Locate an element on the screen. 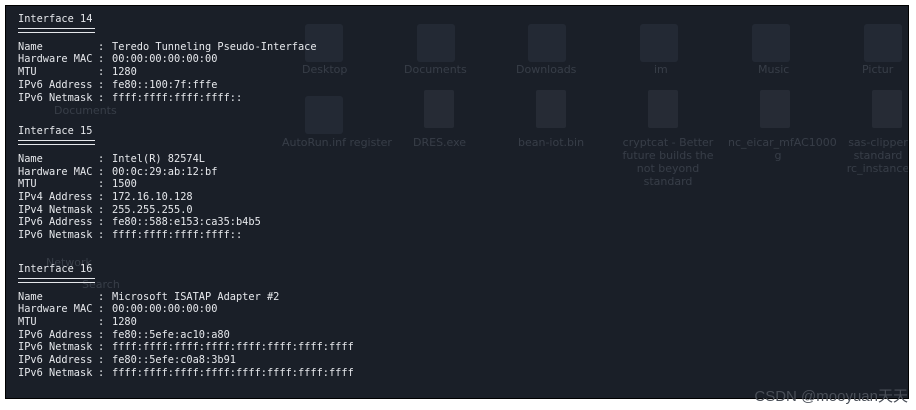 The image size is (916, 410). property-row: Hardware MAC:00:0c:29:ab:12:bf is located at coordinates (463, 172).